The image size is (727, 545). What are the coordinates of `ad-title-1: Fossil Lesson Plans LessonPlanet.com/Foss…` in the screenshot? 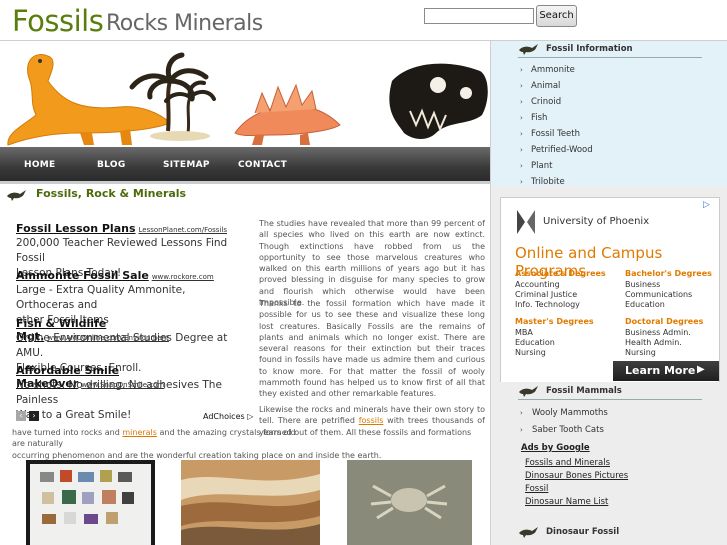 It's located at (121, 228).